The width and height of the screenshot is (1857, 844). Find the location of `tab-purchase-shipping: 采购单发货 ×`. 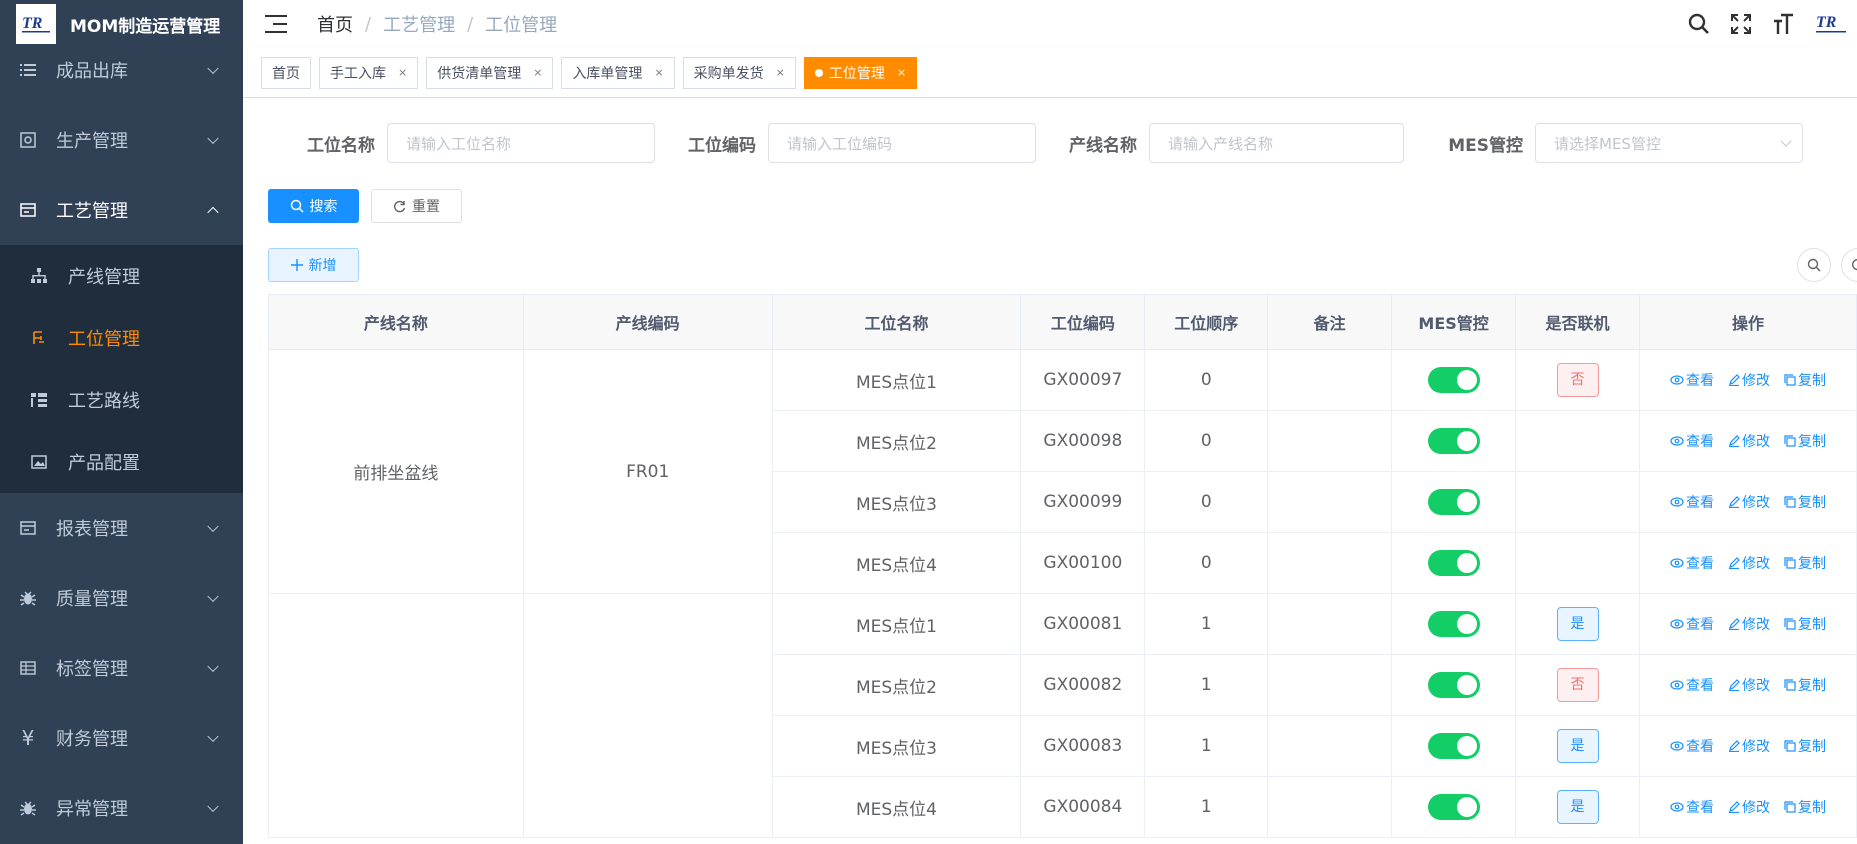

tab-purchase-shipping: 采购单发货 × is located at coordinates (739, 72).